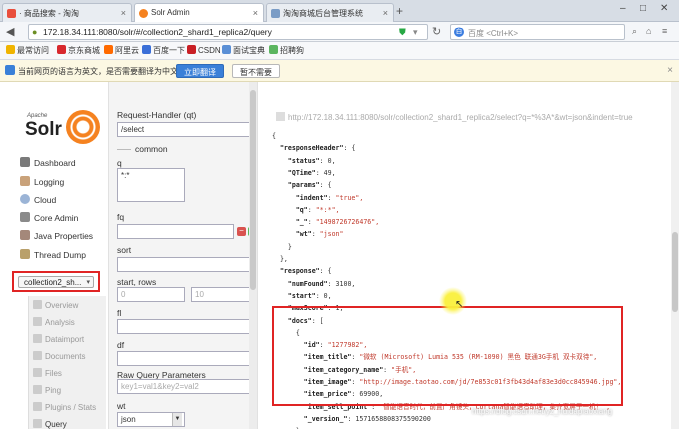 This screenshot has height=429, width=679. What do you see at coordinates (50, 424) in the screenshot?
I see `core-nav-query: Query` at bounding box center [50, 424].